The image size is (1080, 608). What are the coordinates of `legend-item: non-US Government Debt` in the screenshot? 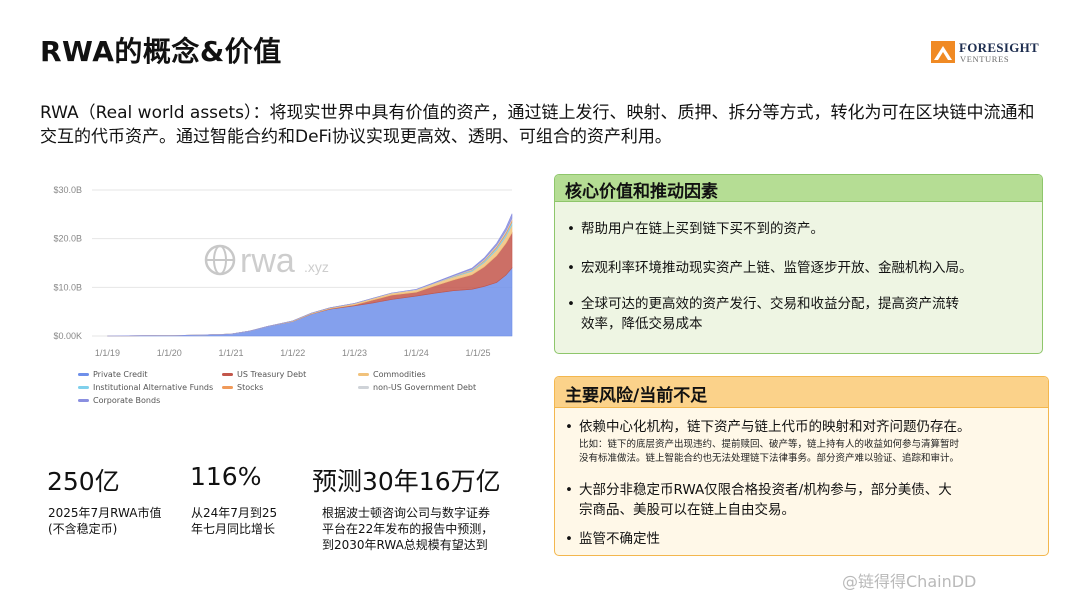 It's located at (417, 387).